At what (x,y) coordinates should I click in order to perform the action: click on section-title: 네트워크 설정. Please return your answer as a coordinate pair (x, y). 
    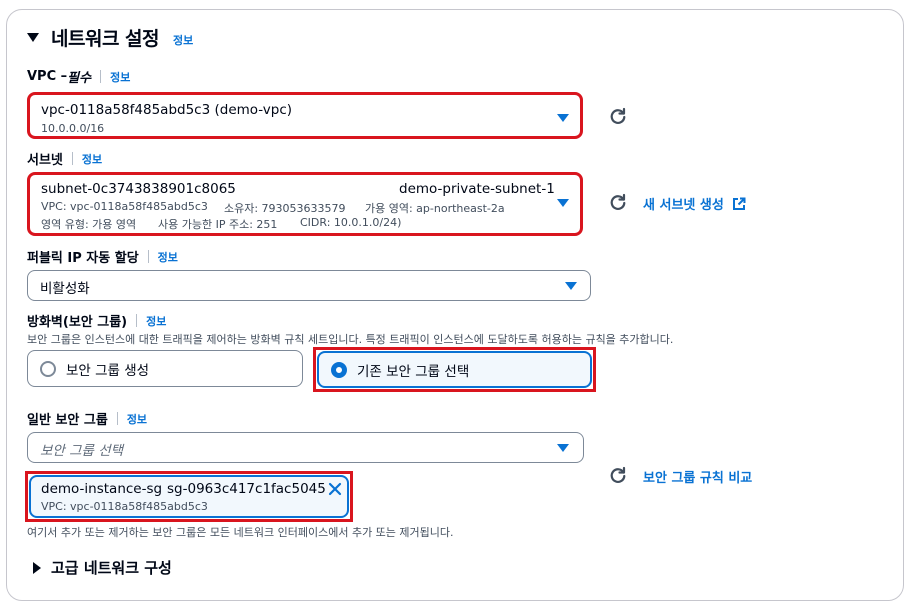
    Looking at the image, I should click on (105, 39).